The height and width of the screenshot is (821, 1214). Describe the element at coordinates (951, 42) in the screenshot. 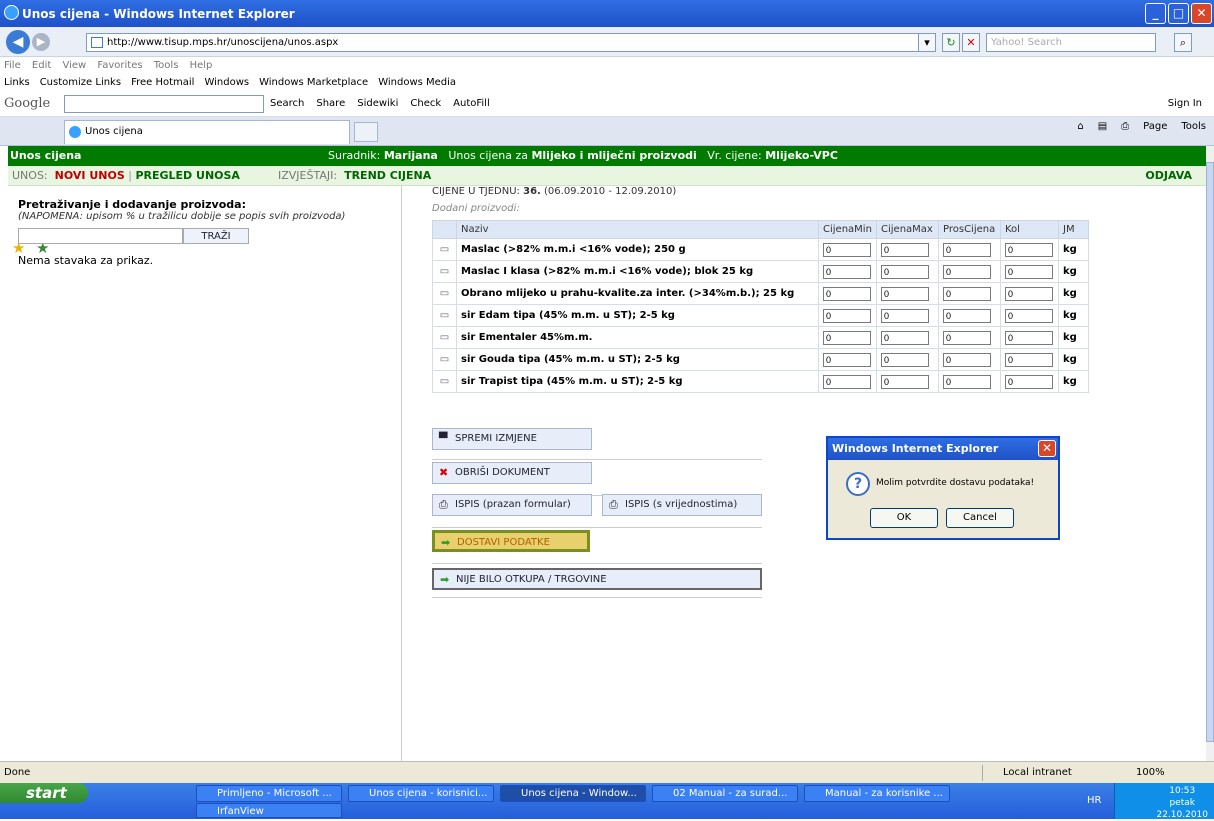

I see `refresh-icon: ↻` at that location.